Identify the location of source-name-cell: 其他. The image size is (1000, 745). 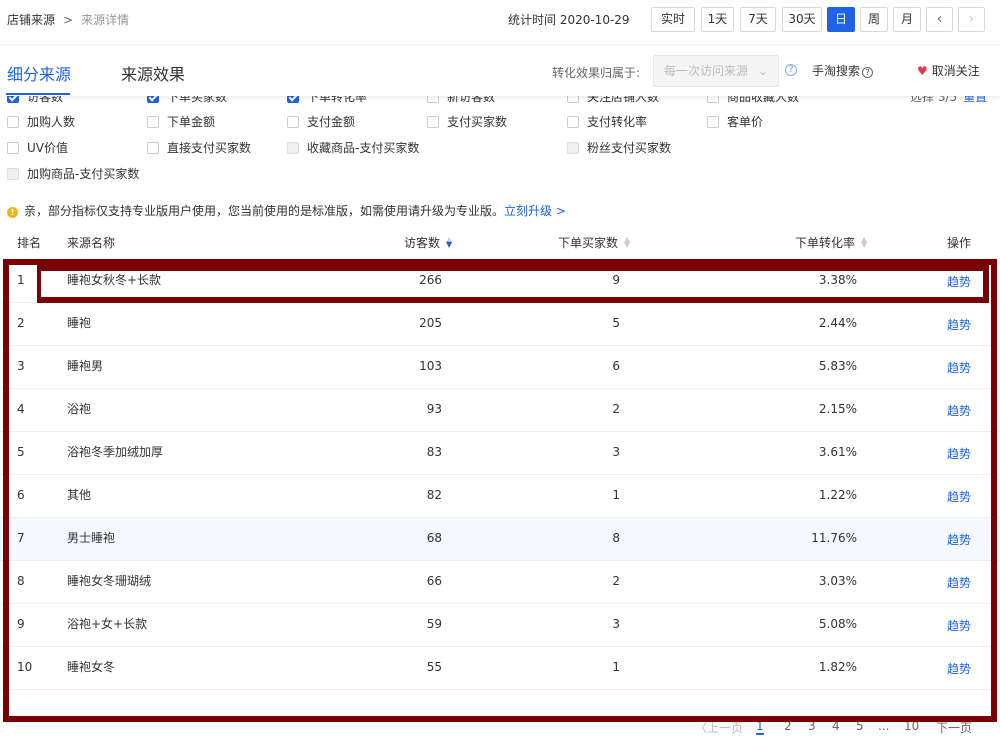
(79, 495).